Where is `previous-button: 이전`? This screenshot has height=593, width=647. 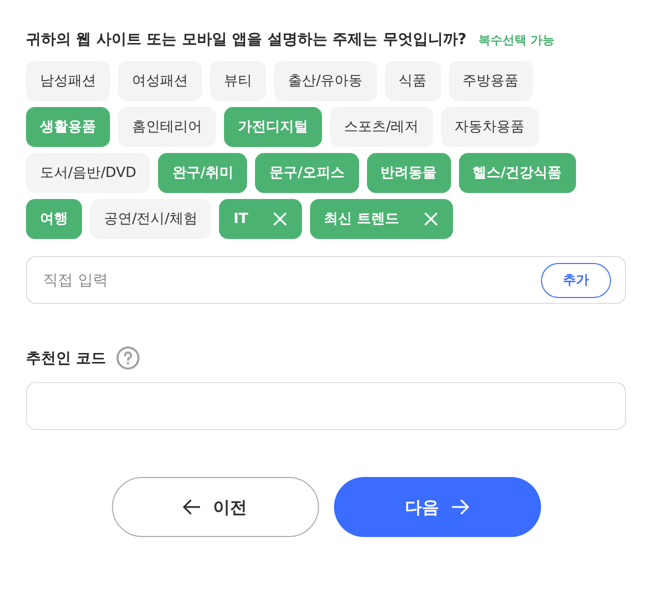 previous-button: 이전 is located at coordinates (215, 507).